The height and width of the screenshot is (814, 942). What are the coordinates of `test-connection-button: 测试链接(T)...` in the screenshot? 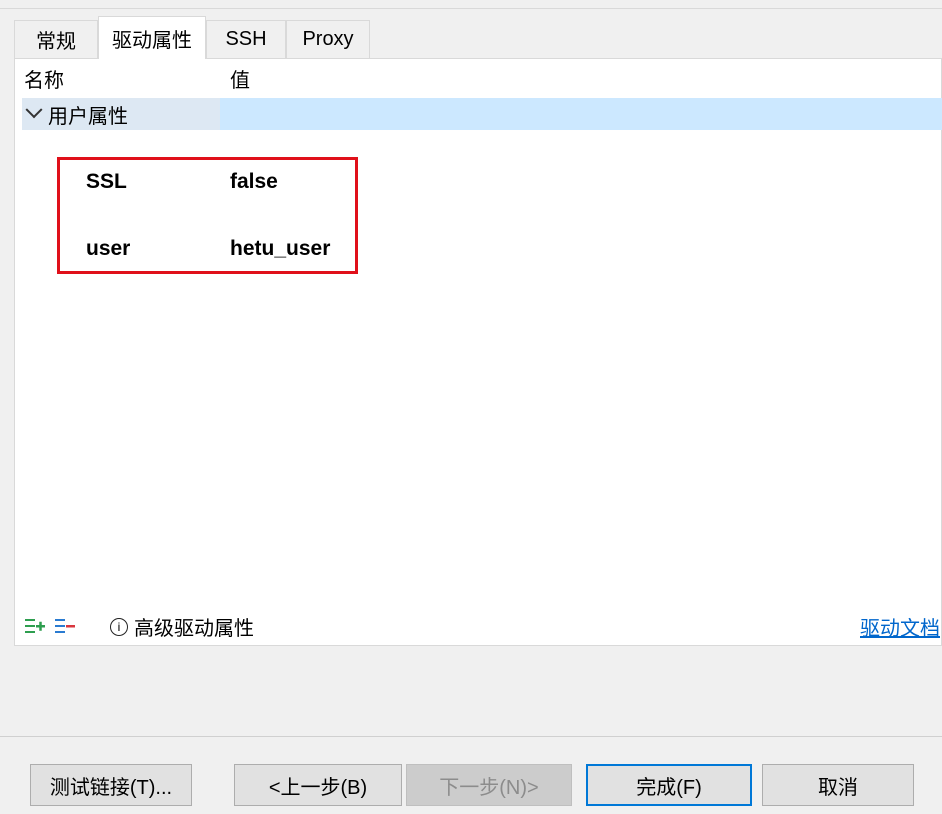 It's located at (111, 785).